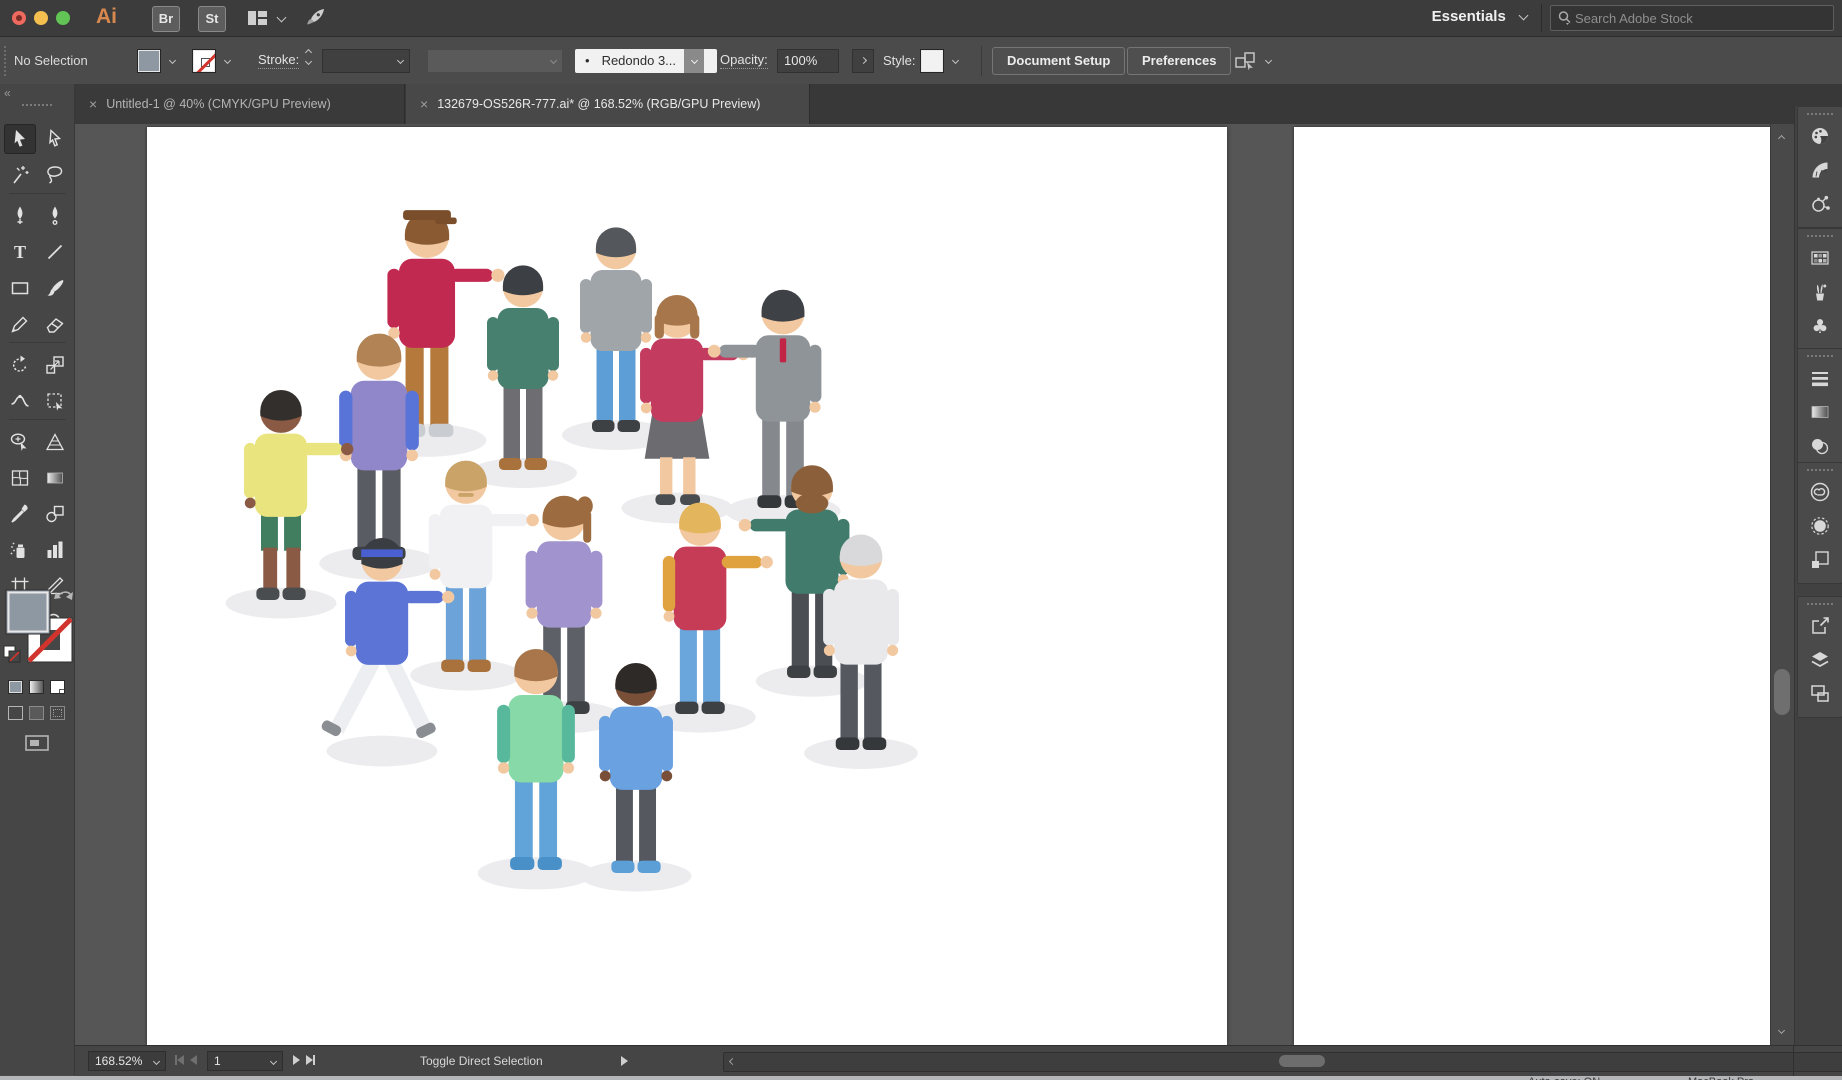 The width and height of the screenshot is (1842, 1080). What do you see at coordinates (1700, 18) in the screenshot?
I see `search-input` at bounding box center [1700, 18].